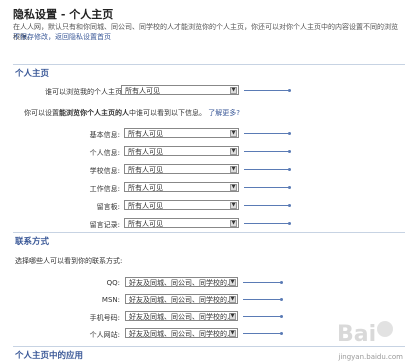 The image size is (409, 363). What do you see at coordinates (104, 318) in the screenshot?
I see `contact-field-label: 手机号码:` at bounding box center [104, 318].